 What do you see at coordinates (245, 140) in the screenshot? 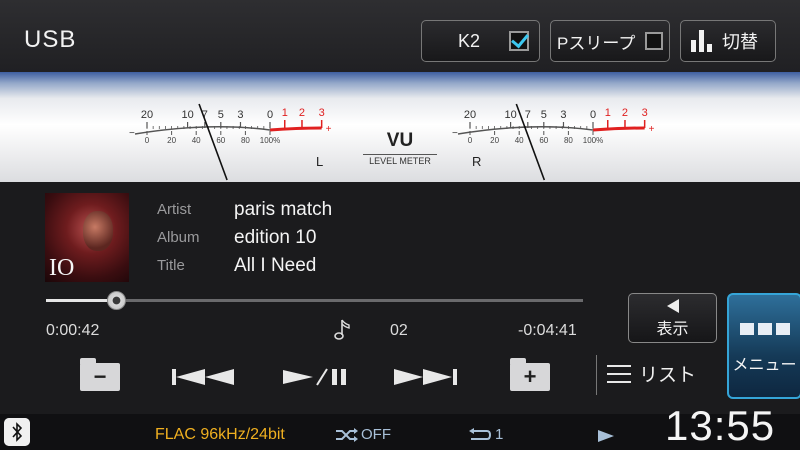
I see `left-pct-label: 80` at bounding box center [245, 140].